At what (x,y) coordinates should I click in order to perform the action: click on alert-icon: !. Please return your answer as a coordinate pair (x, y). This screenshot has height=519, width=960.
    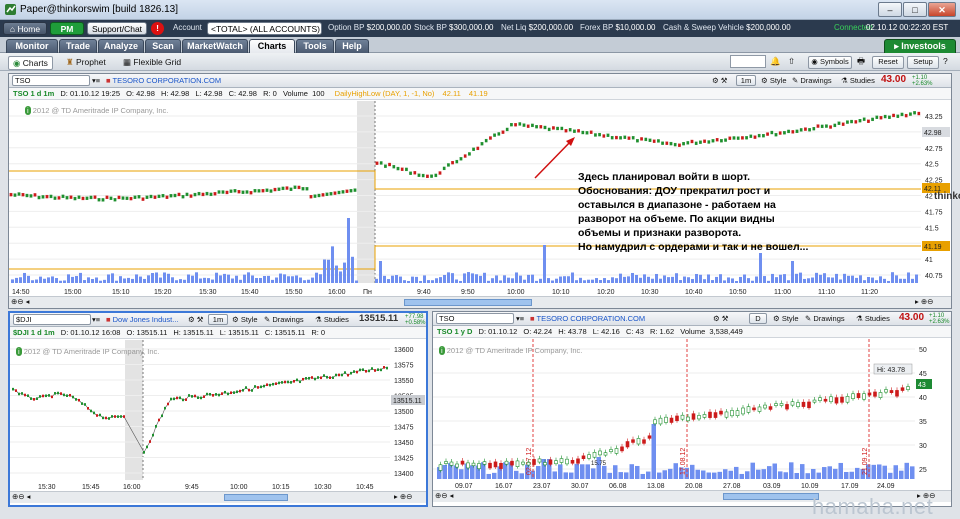
    Looking at the image, I should click on (157, 28).